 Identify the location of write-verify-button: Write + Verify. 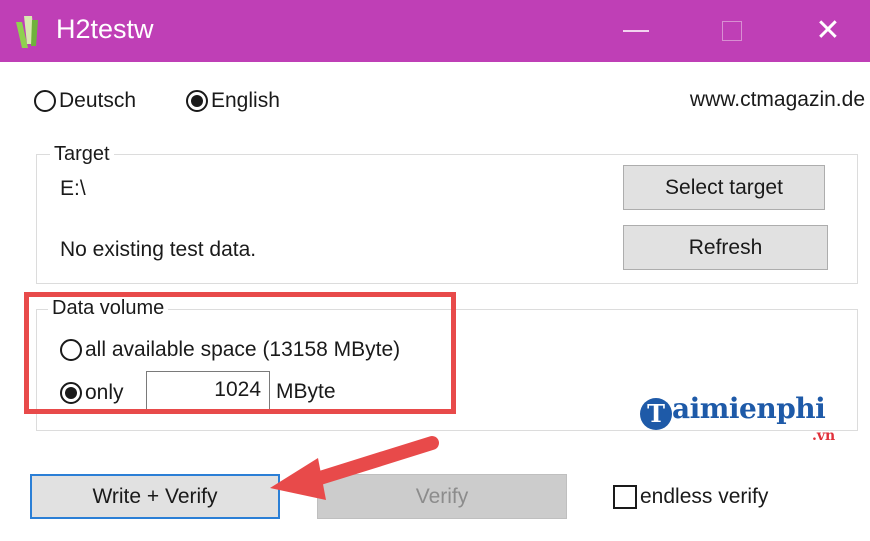
(155, 496).